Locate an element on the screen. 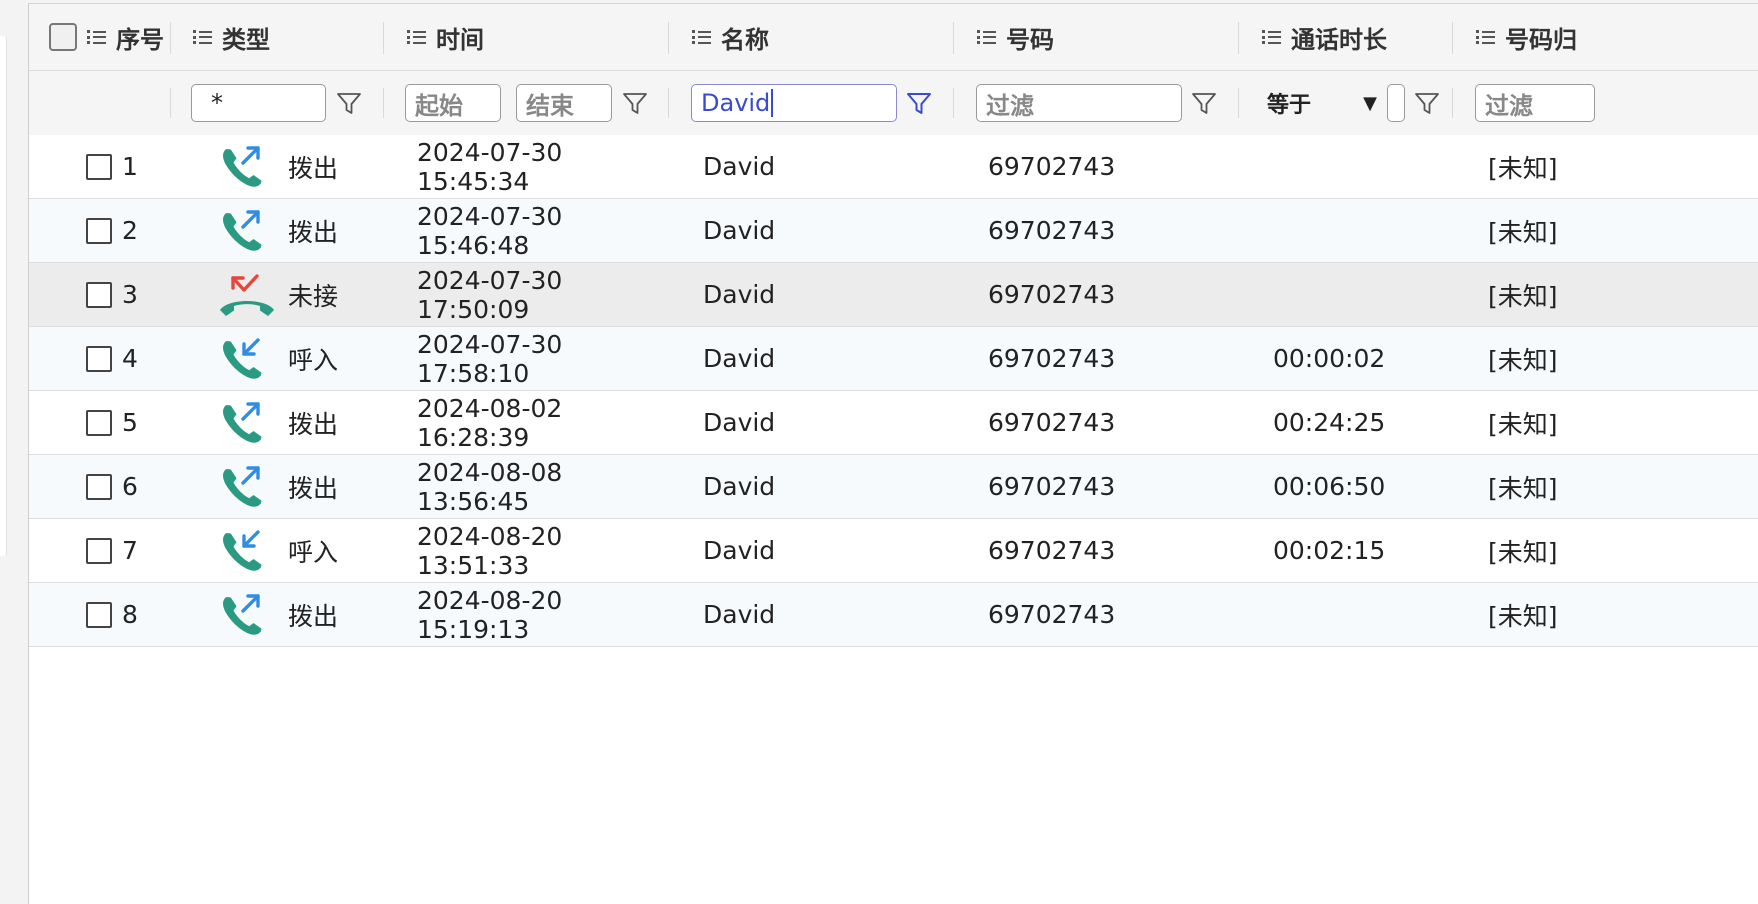  location-filter: 过滤 is located at coordinates (1616, 103).